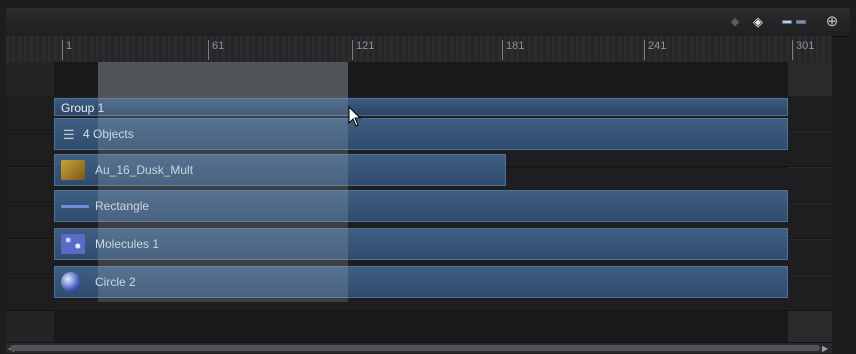 The height and width of the screenshot is (354, 856). I want to click on mouse-pointer-icon, so click(355, 116).